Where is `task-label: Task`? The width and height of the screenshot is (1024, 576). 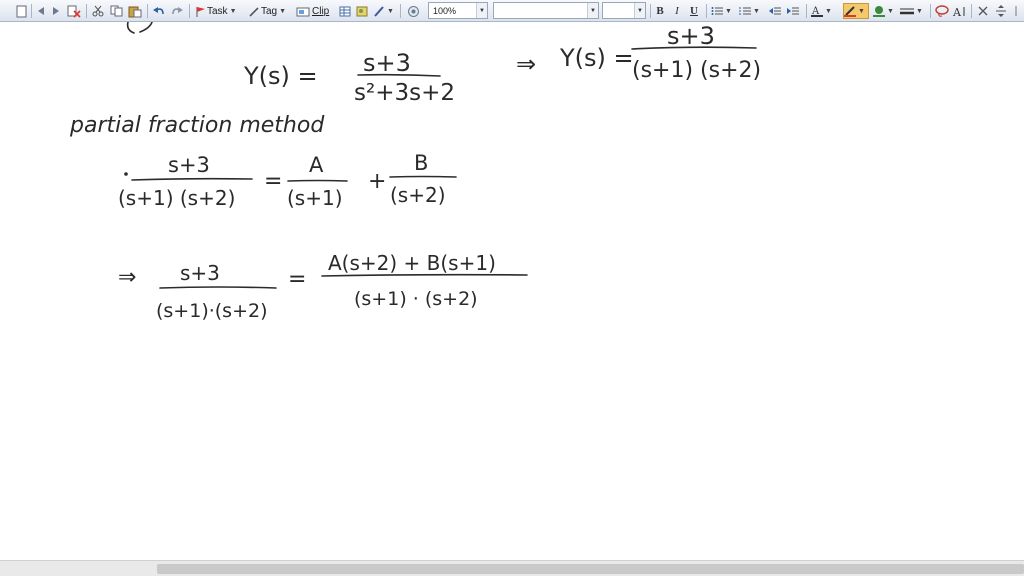 task-label: Task is located at coordinates (217, 11).